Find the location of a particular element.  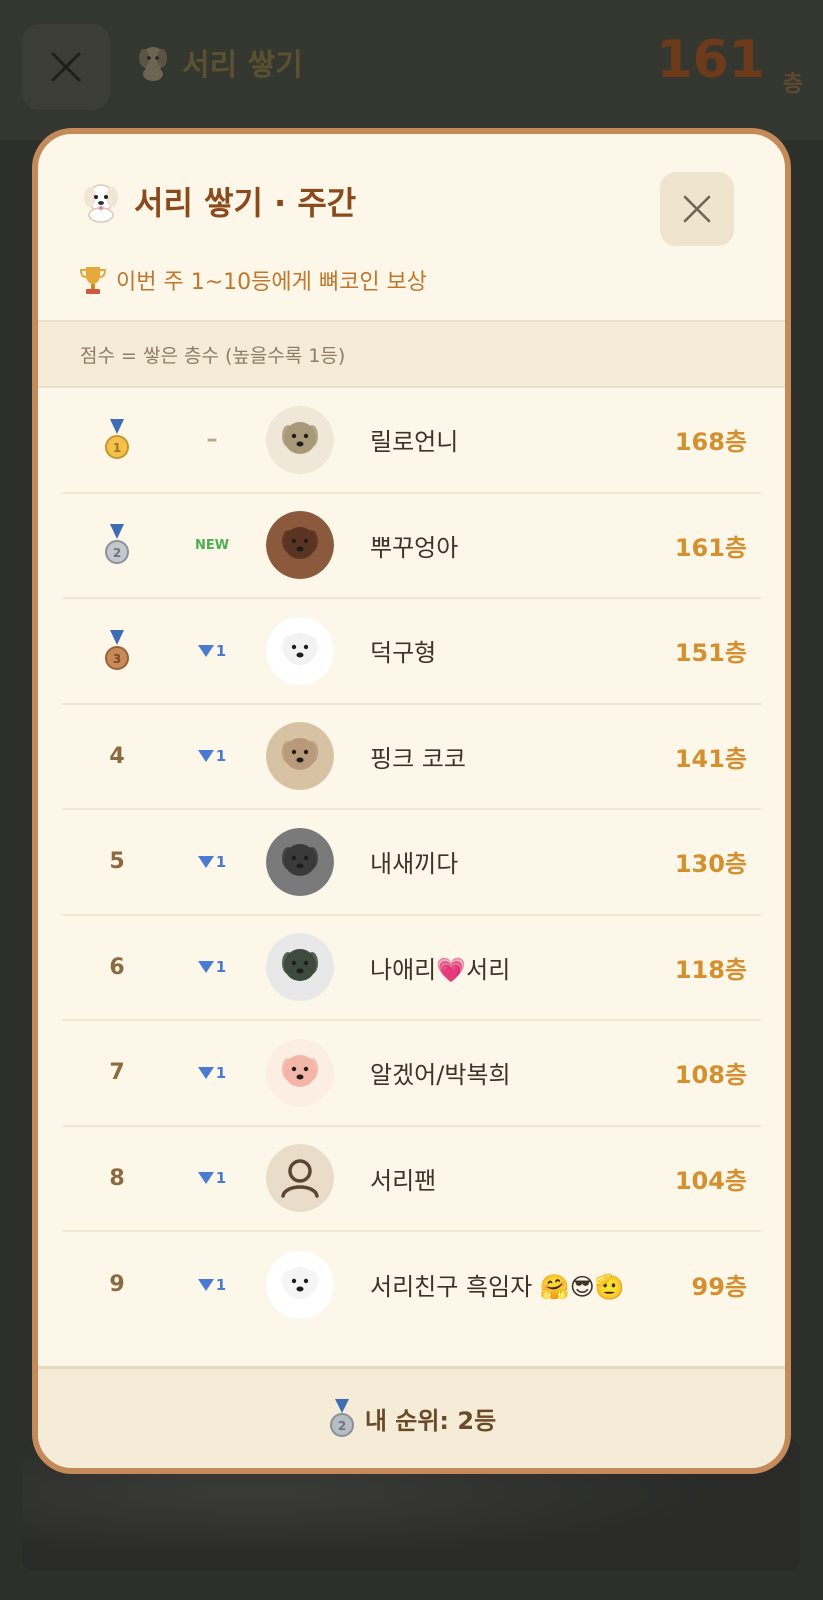

rank-cell: 1 is located at coordinates (117, 439).